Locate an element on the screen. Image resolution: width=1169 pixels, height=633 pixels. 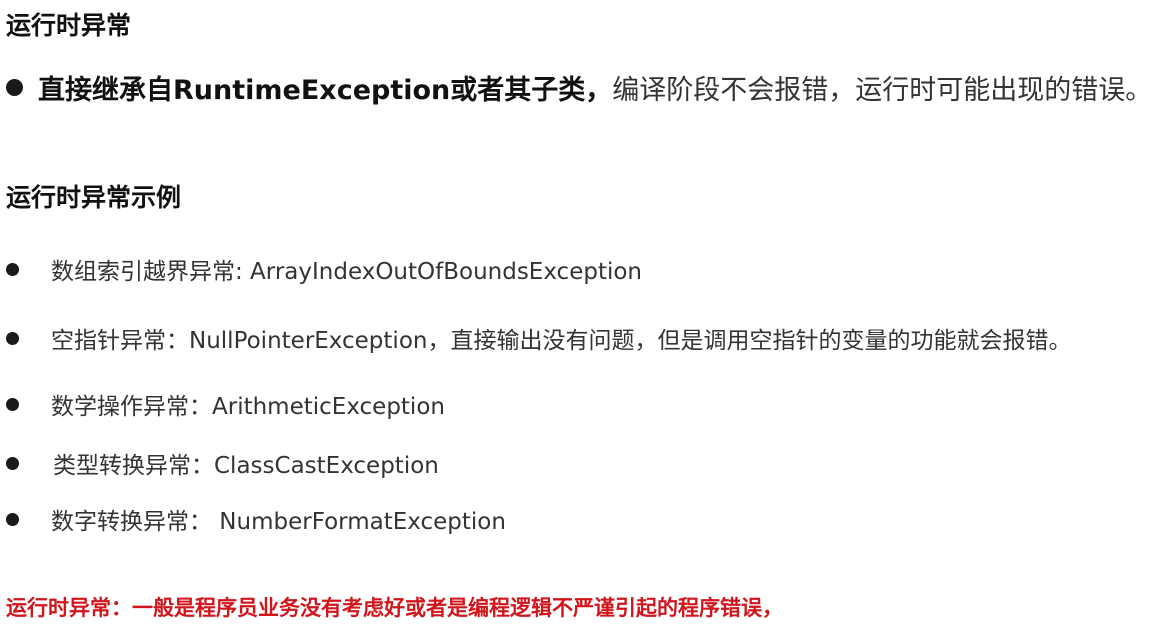
list-item-label: 数学操作异常：ArithmeticException is located at coordinates (248, 407).